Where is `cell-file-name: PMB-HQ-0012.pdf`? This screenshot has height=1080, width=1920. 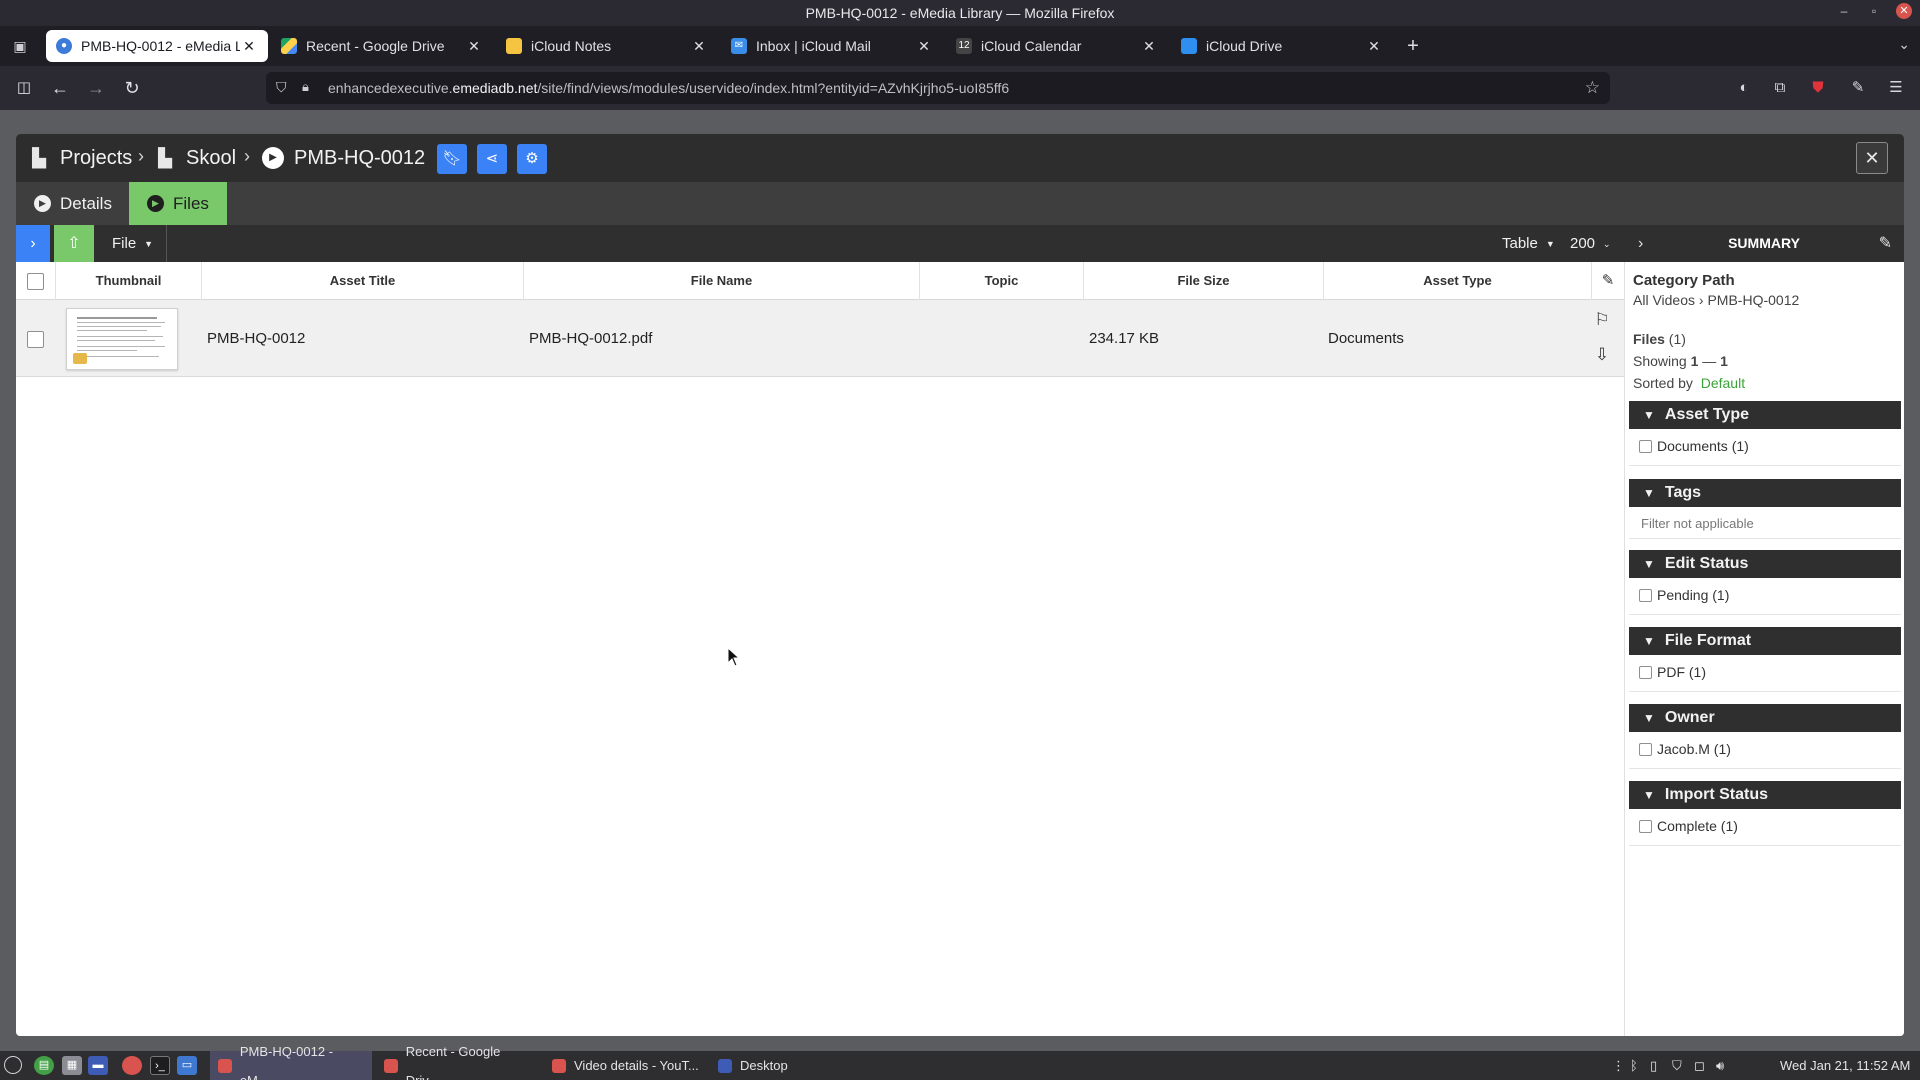 cell-file-name: PMB-HQ-0012.pdf is located at coordinates (590, 338).